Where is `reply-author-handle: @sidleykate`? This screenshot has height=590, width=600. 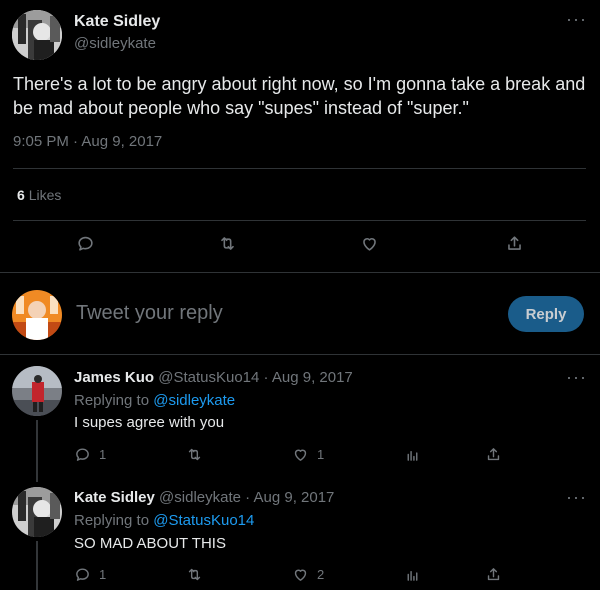 reply-author-handle: @sidleykate is located at coordinates (200, 497).